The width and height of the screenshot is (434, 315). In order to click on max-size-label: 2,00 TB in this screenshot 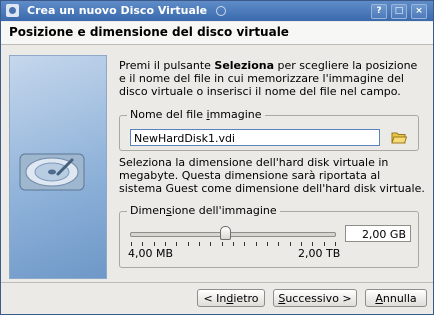, I will do `click(319, 253)`.